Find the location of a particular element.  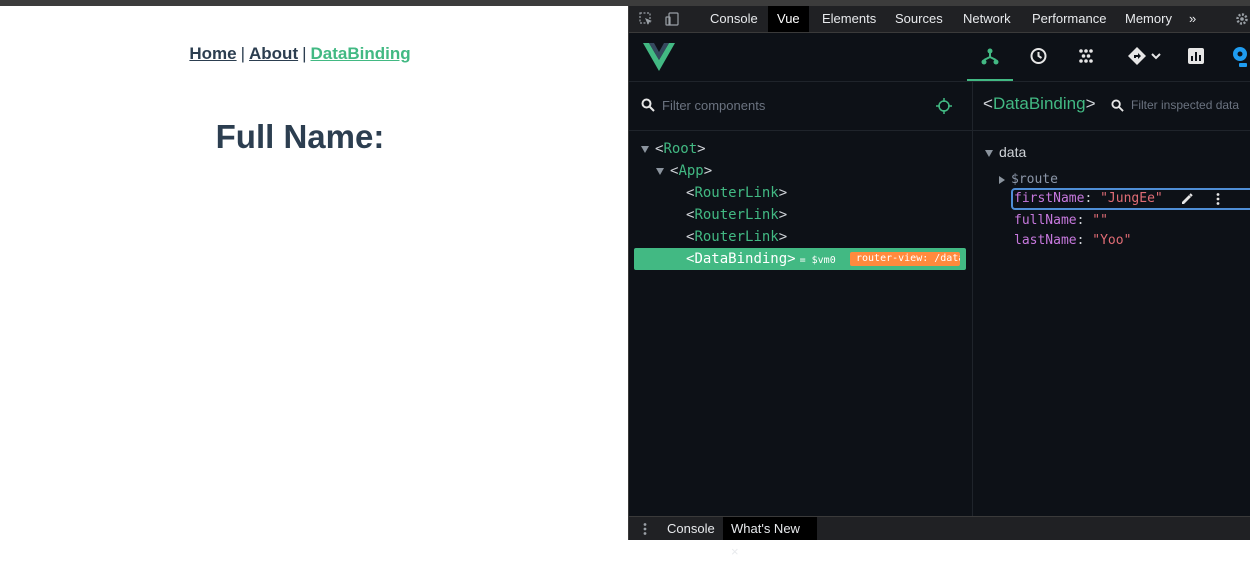

tab-vue: Vue is located at coordinates (788, 19).